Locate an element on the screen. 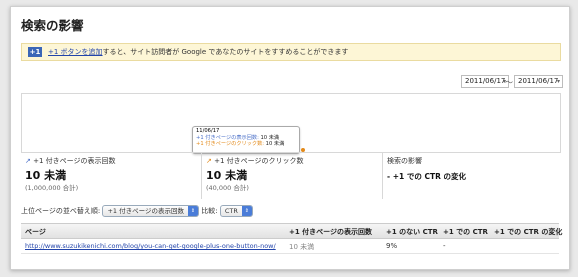 The width and height of the screenshot is (578, 277). date-to-field: 2011/06/17 ▾ is located at coordinates (538, 81).